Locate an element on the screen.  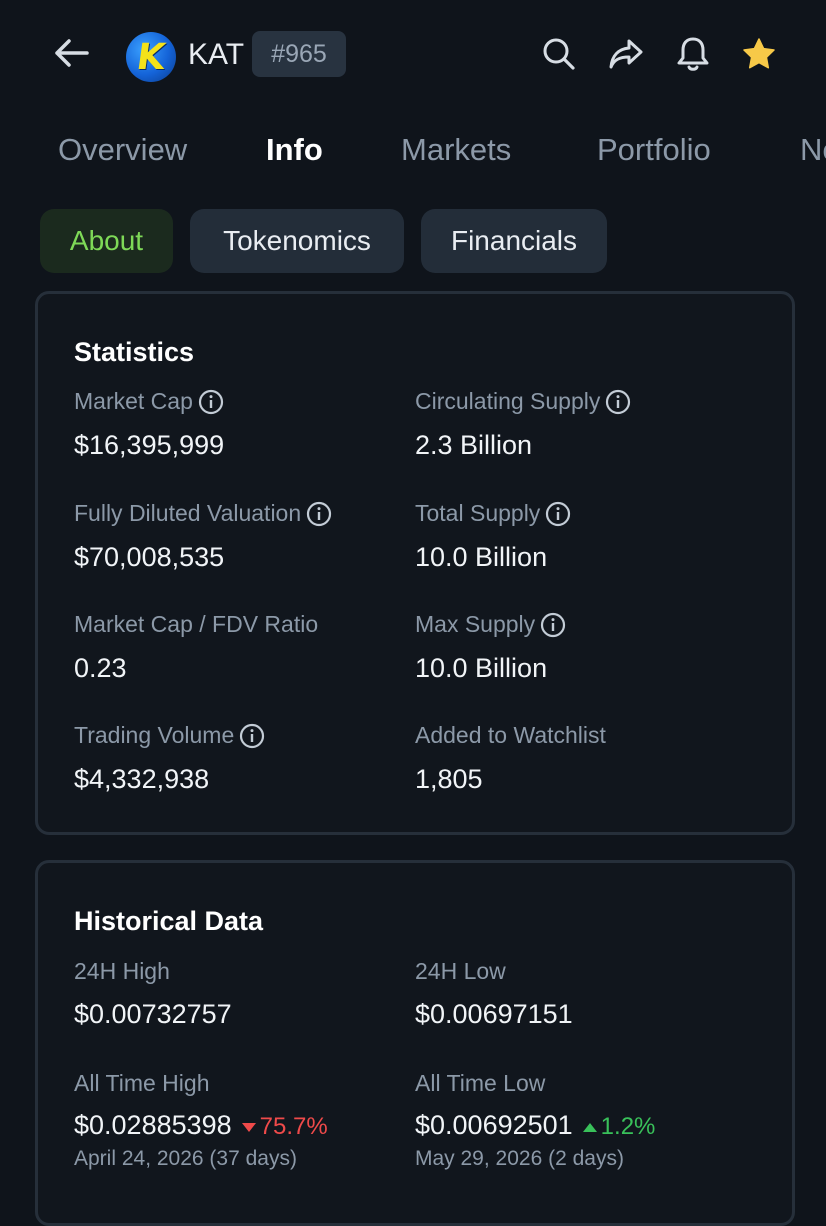
circulating-supply-label: Circulating Supply is located at coordinates (523, 401).